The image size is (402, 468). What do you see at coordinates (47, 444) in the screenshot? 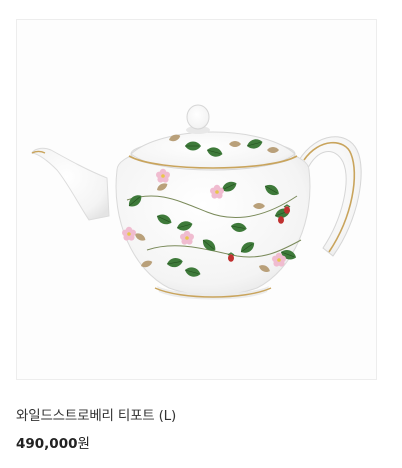
I see `price-value: 490,000` at bounding box center [47, 444].